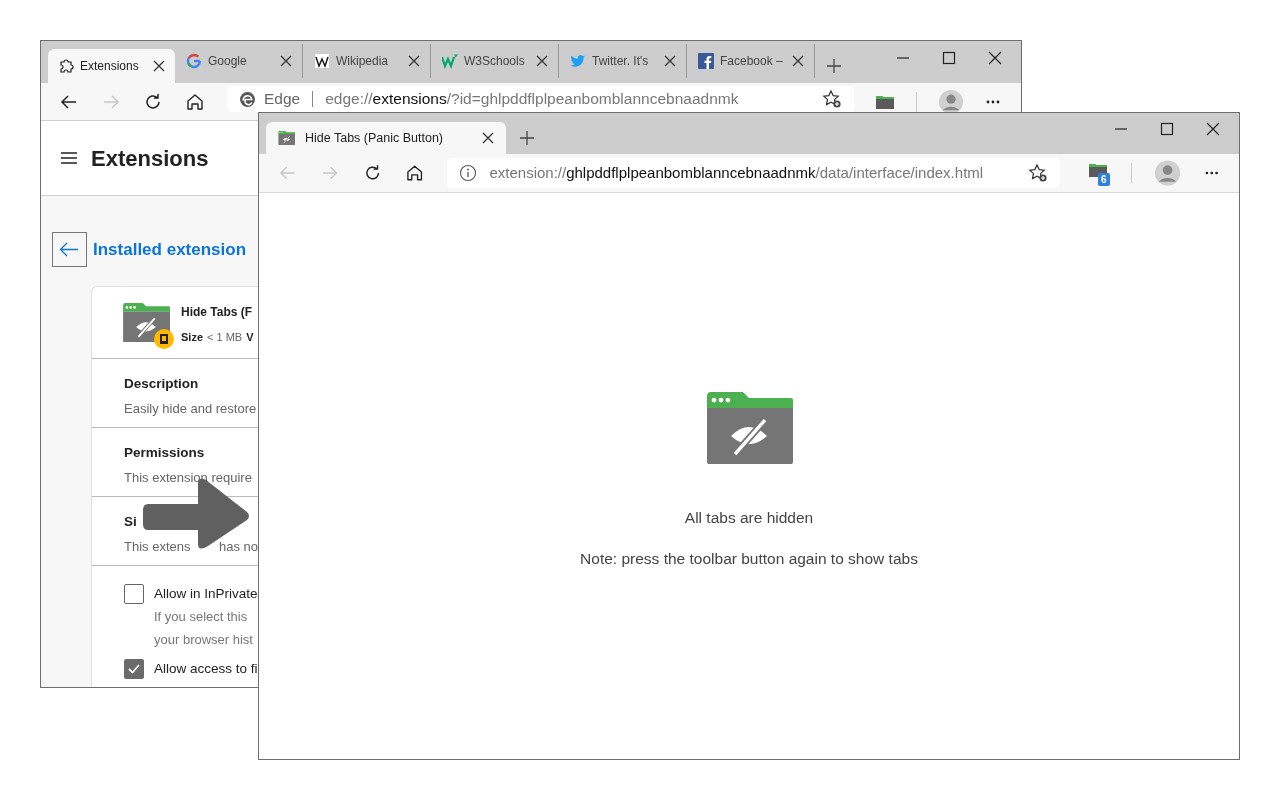 The image size is (1280, 800). What do you see at coordinates (131, 522) in the screenshot?
I see `section-heading: Si` at bounding box center [131, 522].